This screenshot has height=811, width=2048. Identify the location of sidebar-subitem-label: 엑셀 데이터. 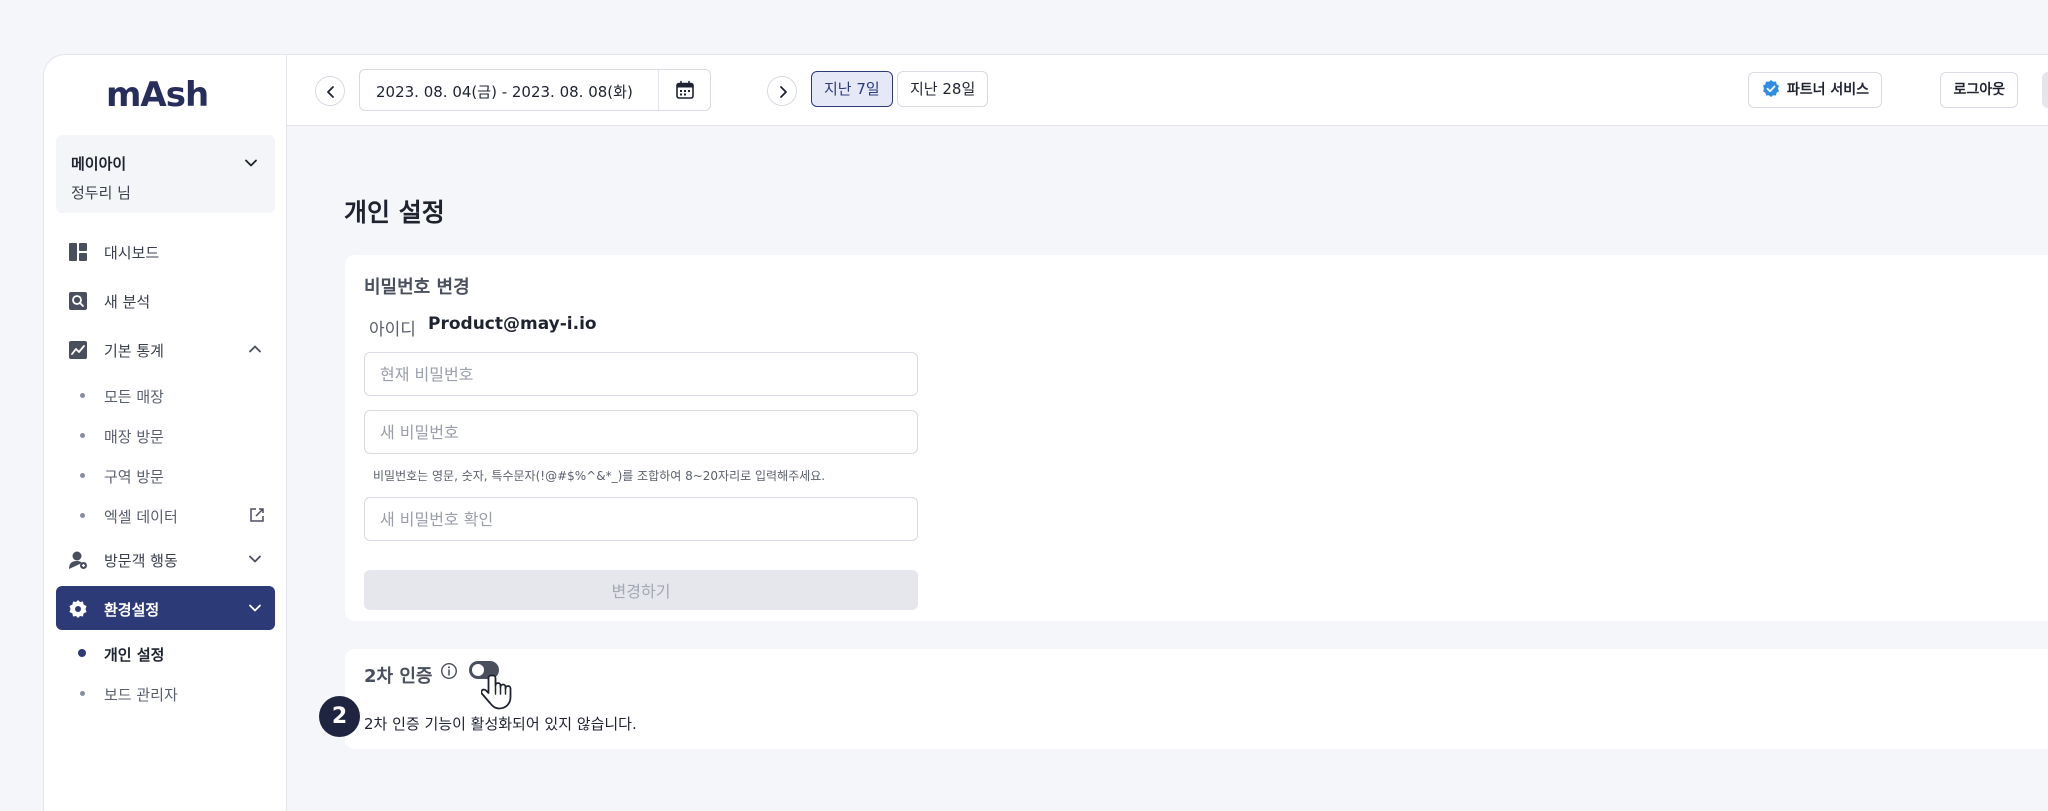
(141, 517).